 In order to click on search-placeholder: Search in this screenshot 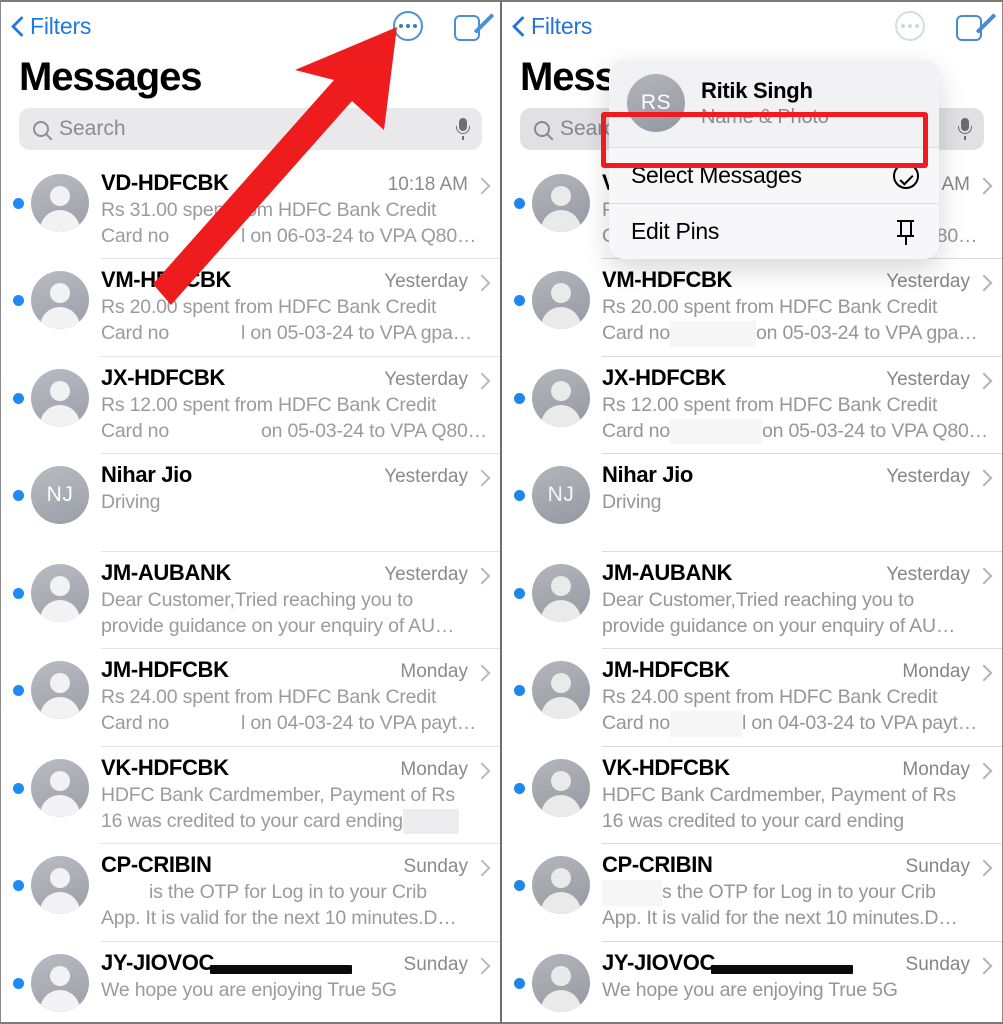, I will do `click(92, 128)`.